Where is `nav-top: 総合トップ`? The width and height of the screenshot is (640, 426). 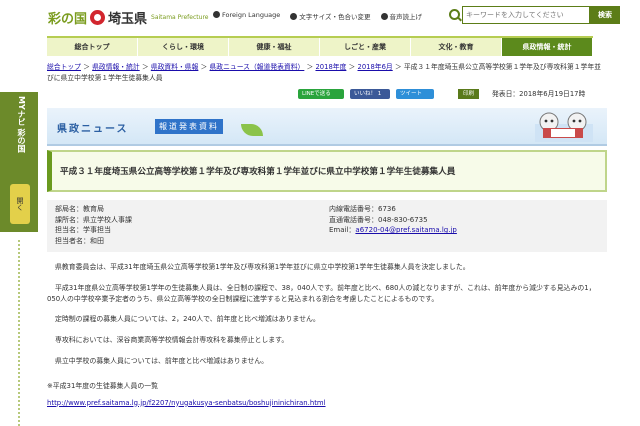 nav-top: 総合トップ is located at coordinates (92, 47).